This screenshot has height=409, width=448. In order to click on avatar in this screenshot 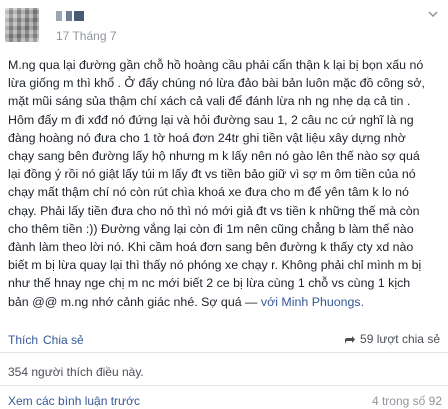, I will do `click(22, 25)`.